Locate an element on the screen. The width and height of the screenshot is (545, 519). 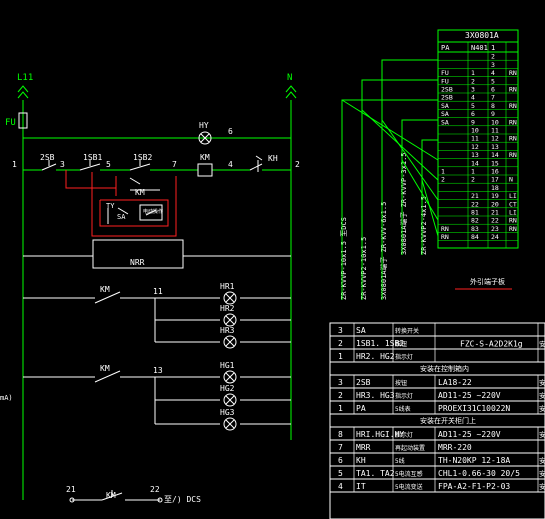
nrr-box is located at coordinates (157, 254).